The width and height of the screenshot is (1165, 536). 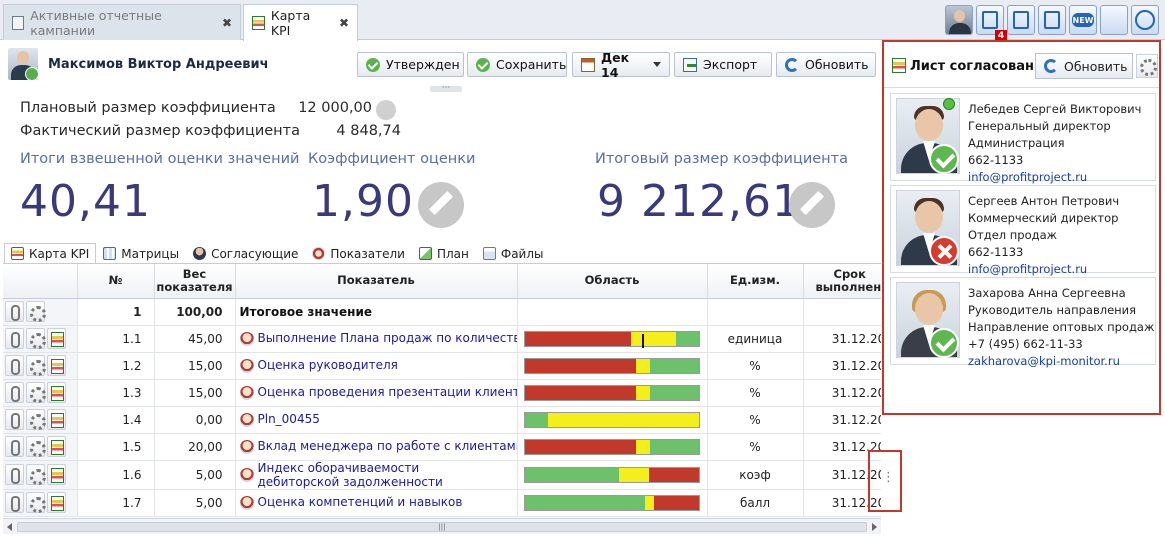 What do you see at coordinates (673, 474) in the screenshot?
I see `bar-segment-red` at bounding box center [673, 474].